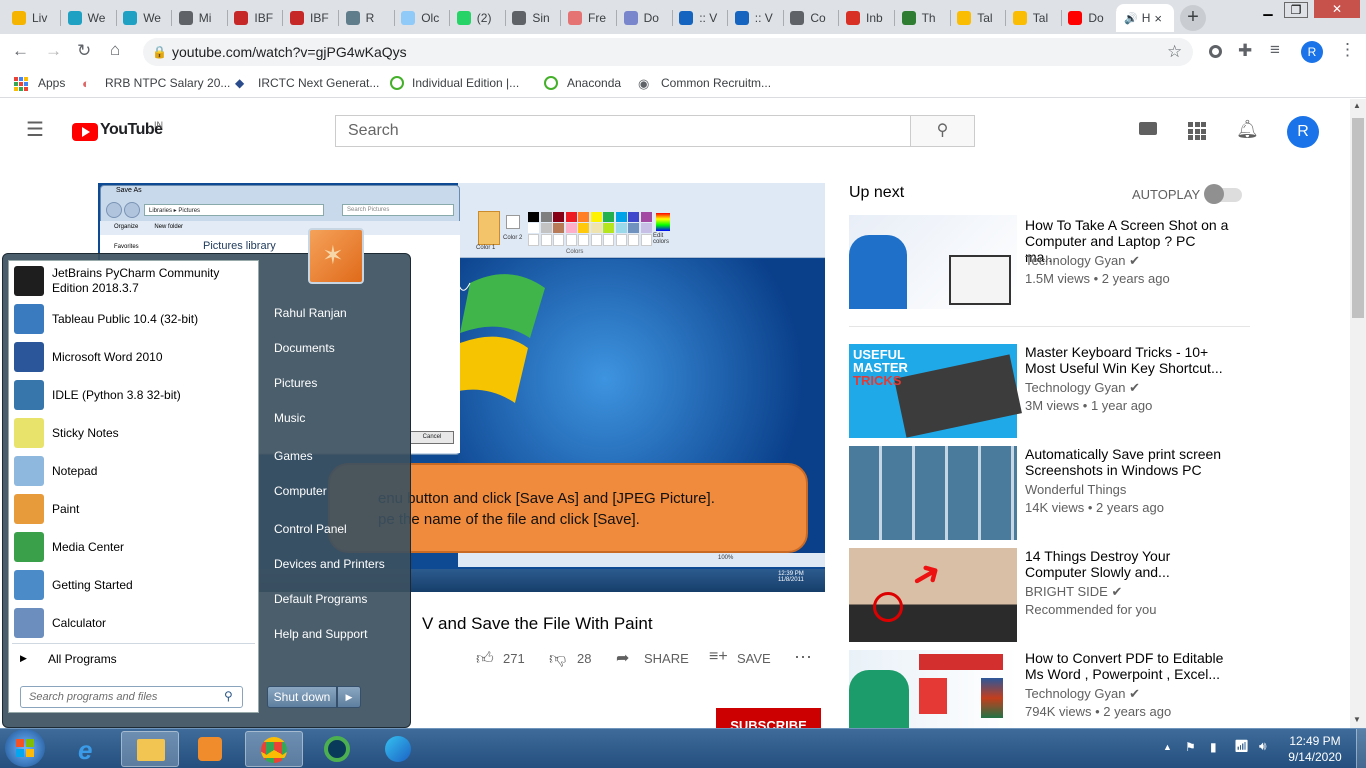  Describe the element at coordinates (304, 348) in the screenshot. I see `start-place-item: Documents` at that location.